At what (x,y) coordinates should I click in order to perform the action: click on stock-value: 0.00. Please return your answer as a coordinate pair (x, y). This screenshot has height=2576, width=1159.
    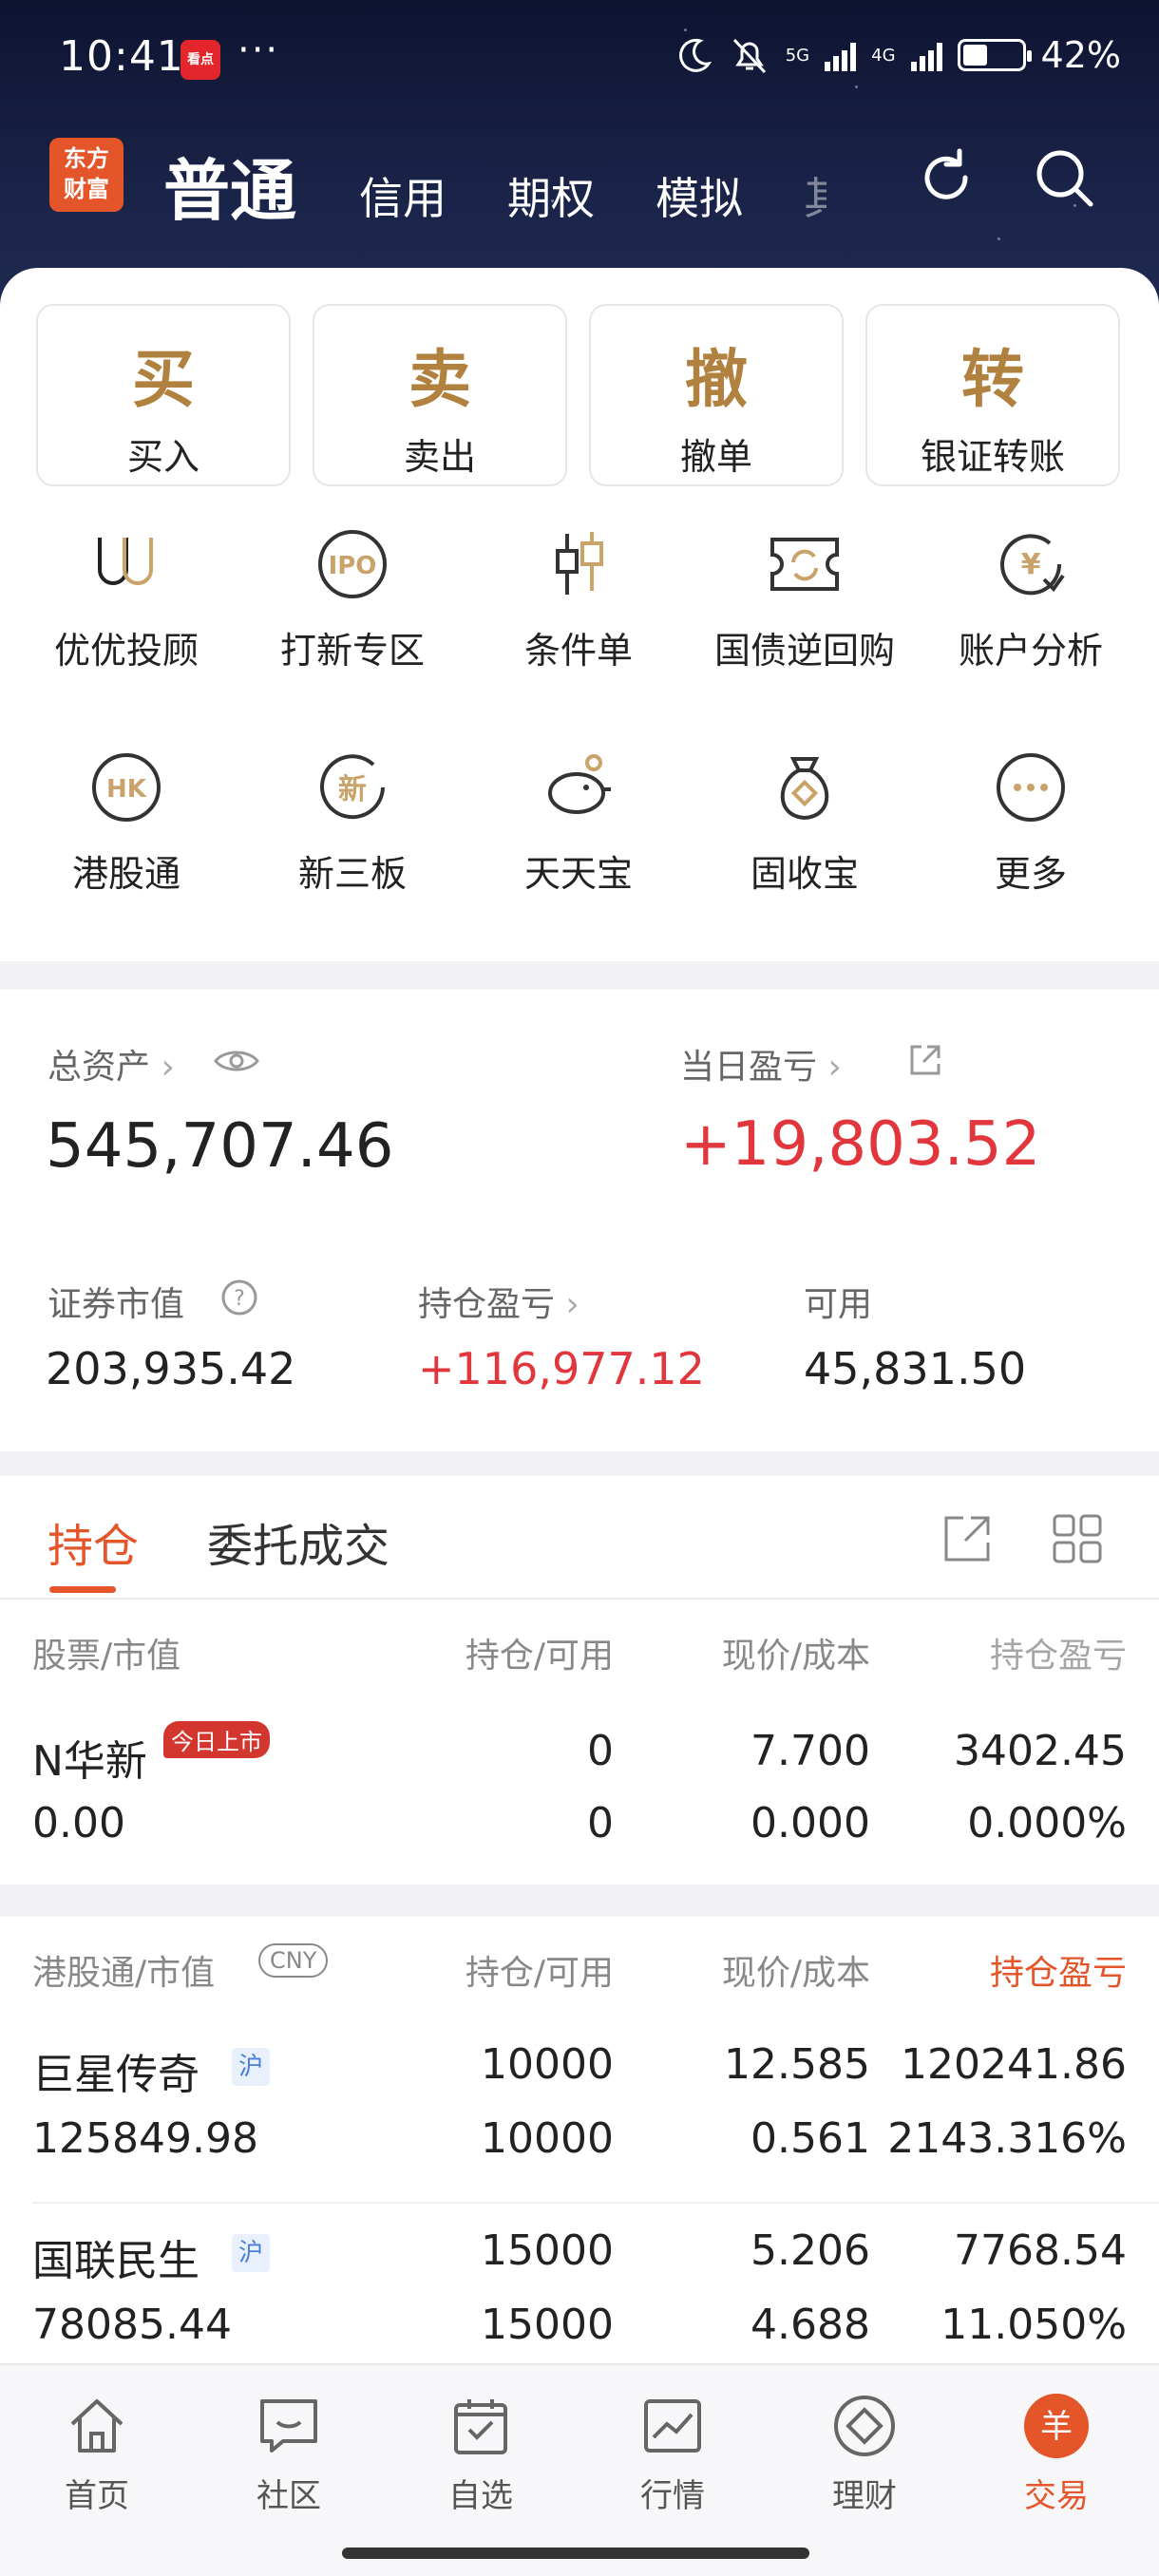
    Looking at the image, I should click on (78, 1823).